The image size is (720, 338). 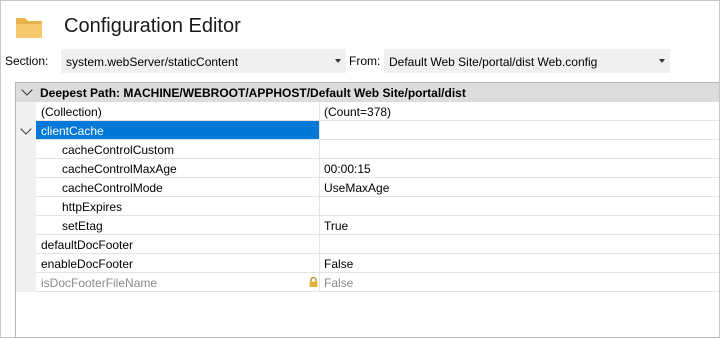 I want to click on property-value: 00:00:15, so click(x=347, y=169).